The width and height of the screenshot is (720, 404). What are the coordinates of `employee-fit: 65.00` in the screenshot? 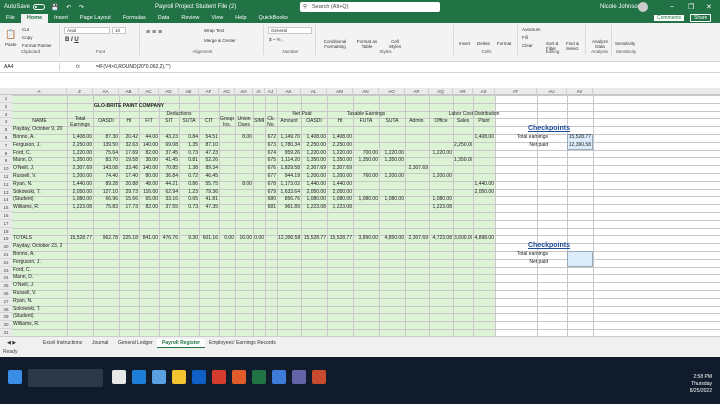 It's located at (149, 200).